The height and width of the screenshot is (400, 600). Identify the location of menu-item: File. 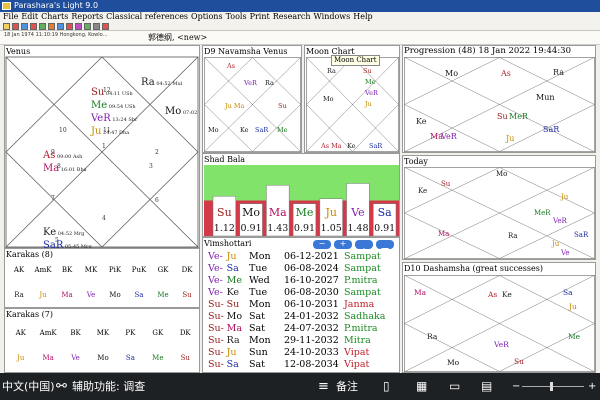
(10, 16).